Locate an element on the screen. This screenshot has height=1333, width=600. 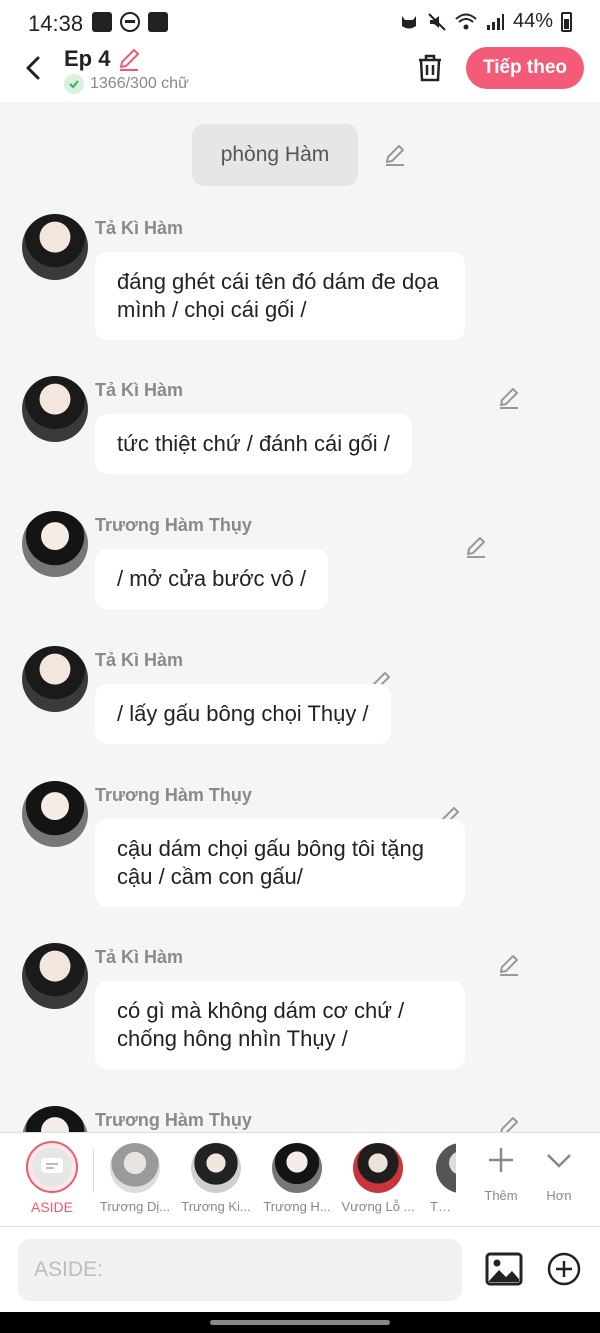
scene-label: phòng Hàm is located at coordinates (275, 155).